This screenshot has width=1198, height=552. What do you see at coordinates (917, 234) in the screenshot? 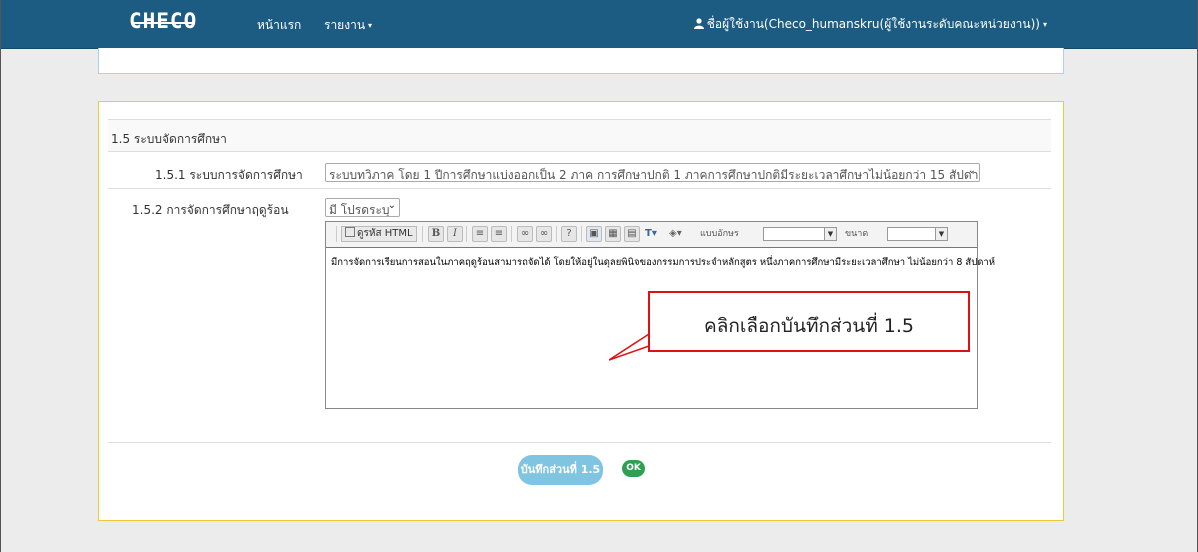
I see `font-size-combo: ▼` at bounding box center [917, 234].